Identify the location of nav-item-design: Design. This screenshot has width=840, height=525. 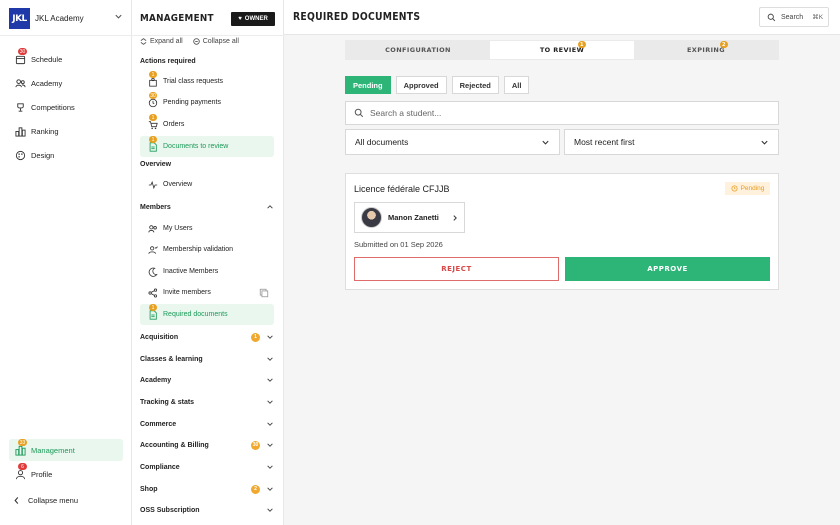
(66, 155).